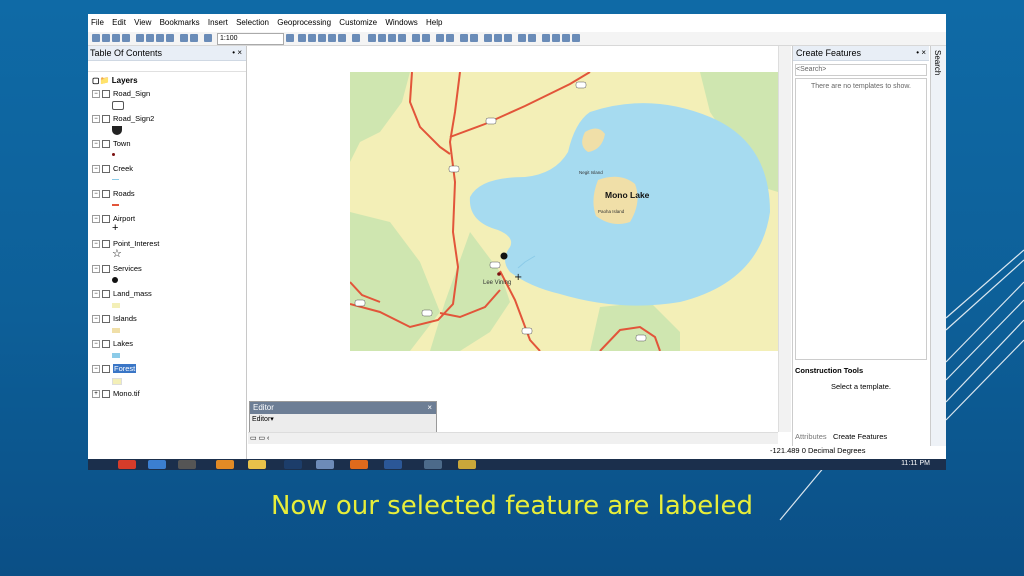  I want to click on close-icon: ×, so click(429, 408).